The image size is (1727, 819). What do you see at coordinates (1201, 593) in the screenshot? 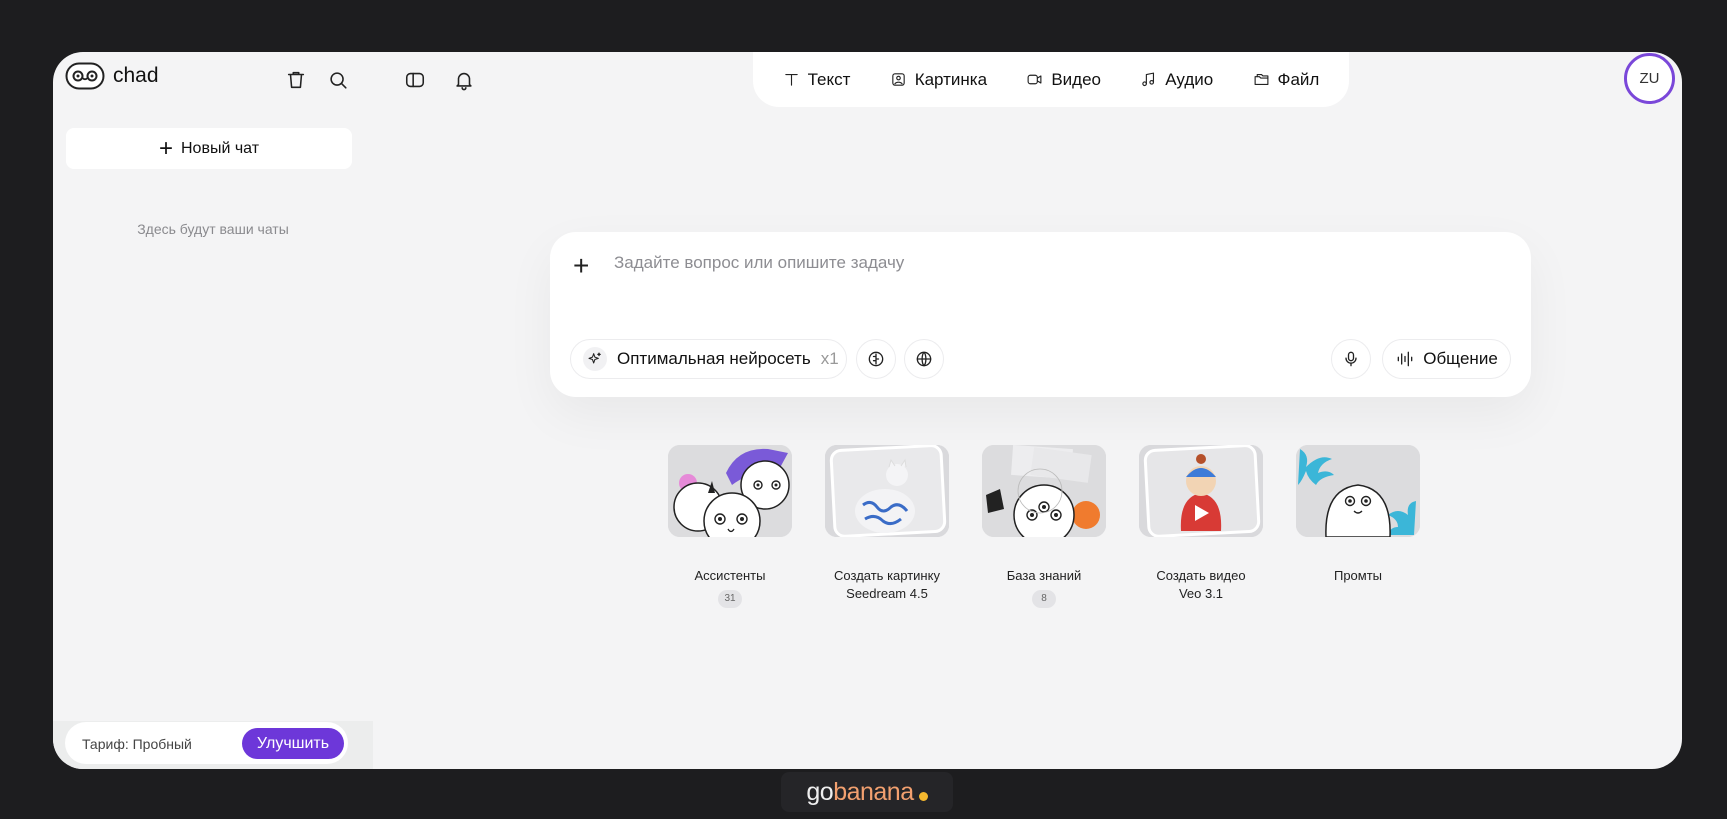
I see `card-create-video-subtitle: Veo 3.1` at bounding box center [1201, 593].